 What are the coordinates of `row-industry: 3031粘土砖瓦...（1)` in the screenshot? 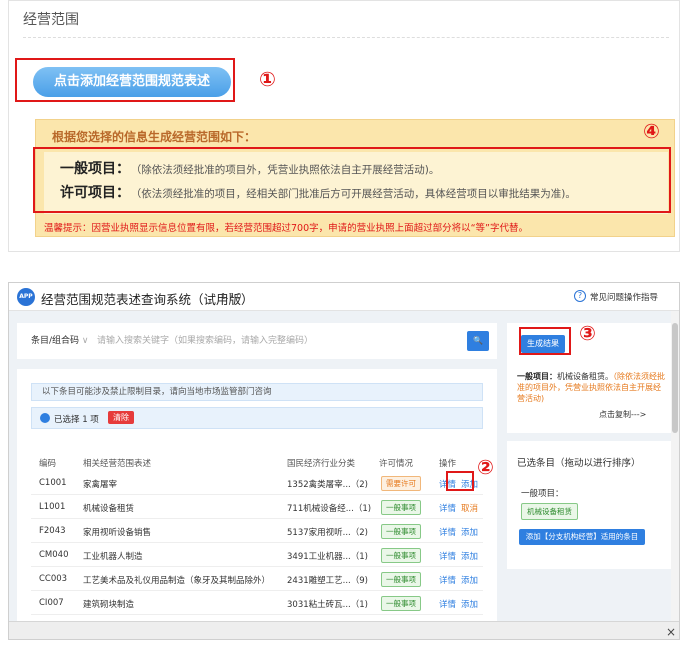 It's located at (327, 605).